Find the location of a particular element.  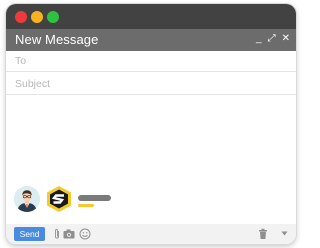

person-avatar-icon is located at coordinates (27, 199).